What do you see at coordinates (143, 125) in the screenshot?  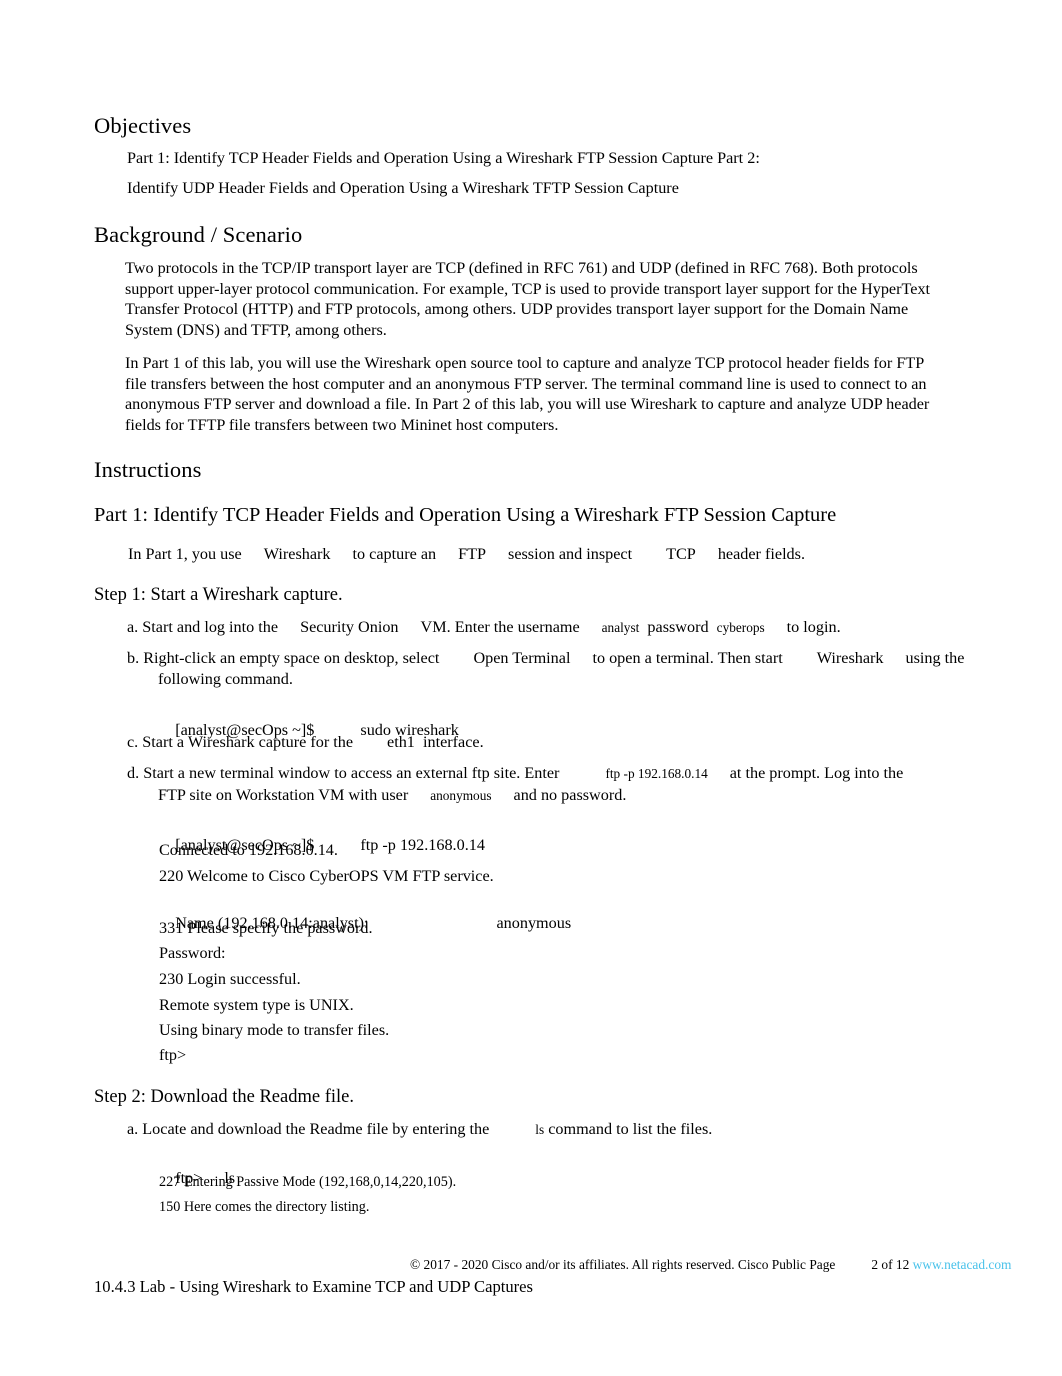 I see `objectives-heading: Objectives` at bounding box center [143, 125].